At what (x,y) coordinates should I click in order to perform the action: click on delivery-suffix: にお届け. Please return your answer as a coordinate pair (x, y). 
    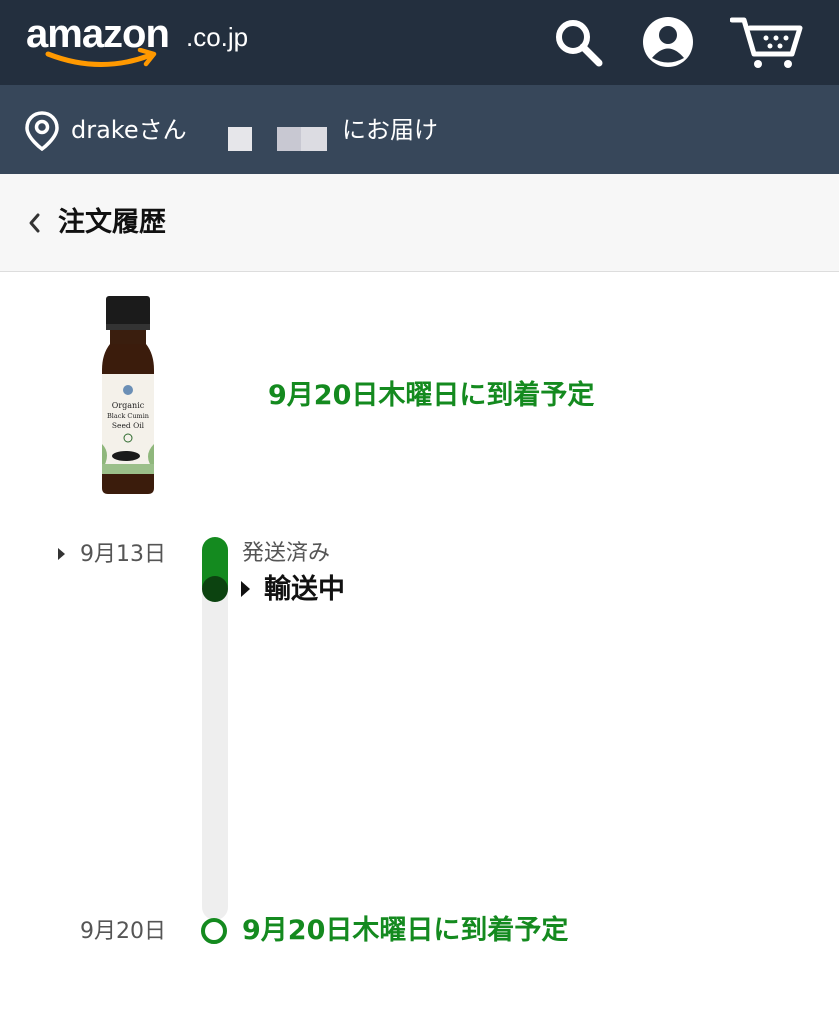
    Looking at the image, I should click on (390, 130).